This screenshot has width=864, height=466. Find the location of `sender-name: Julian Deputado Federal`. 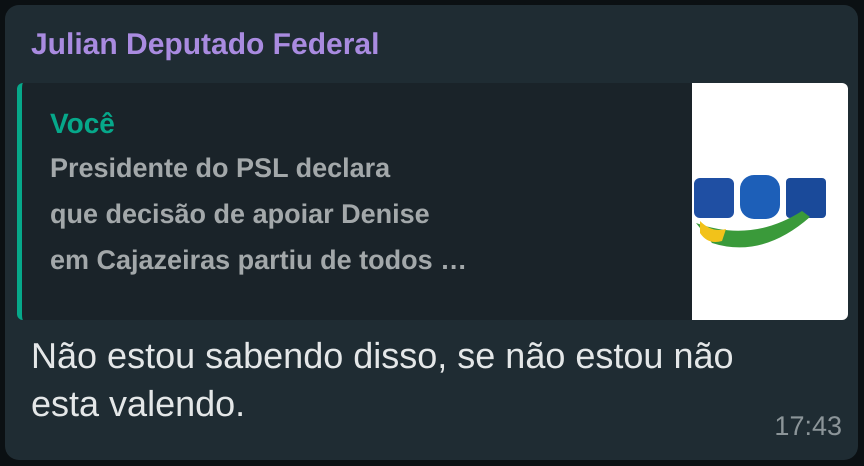

sender-name: Julian Deputado Federal is located at coordinates (205, 45).